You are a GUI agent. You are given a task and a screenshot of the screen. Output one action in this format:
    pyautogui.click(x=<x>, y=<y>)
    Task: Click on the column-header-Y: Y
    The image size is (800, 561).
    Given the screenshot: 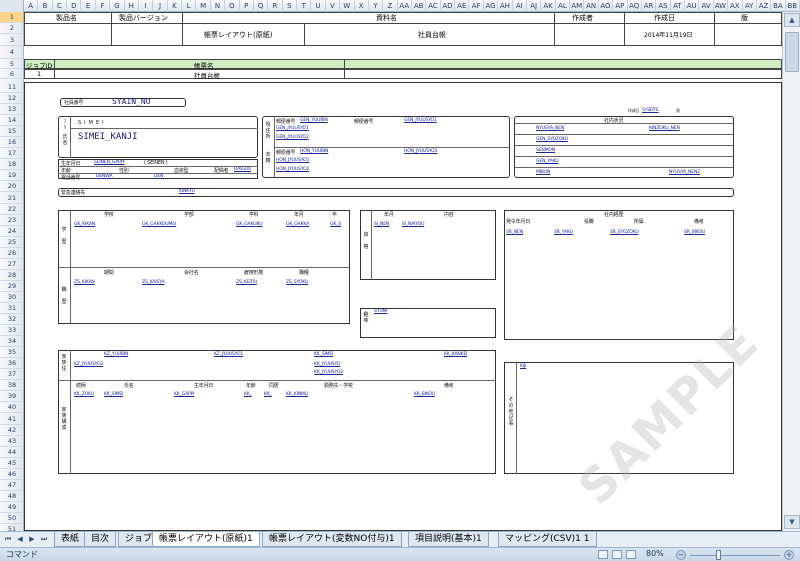 What is the action you would take?
    pyautogui.click(x=376, y=6)
    